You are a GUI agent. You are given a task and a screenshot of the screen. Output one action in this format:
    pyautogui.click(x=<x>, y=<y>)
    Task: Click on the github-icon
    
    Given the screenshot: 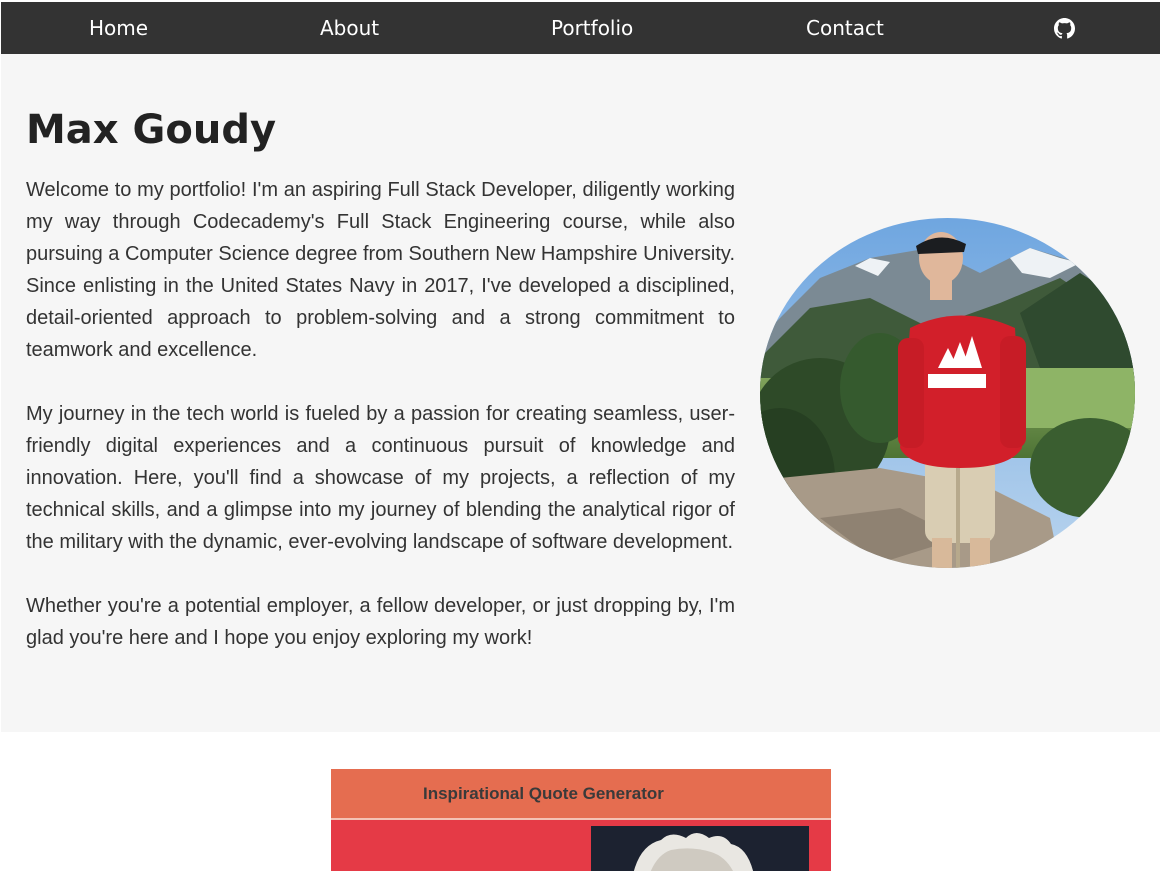 What is the action you would take?
    pyautogui.click(x=1064, y=27)
    